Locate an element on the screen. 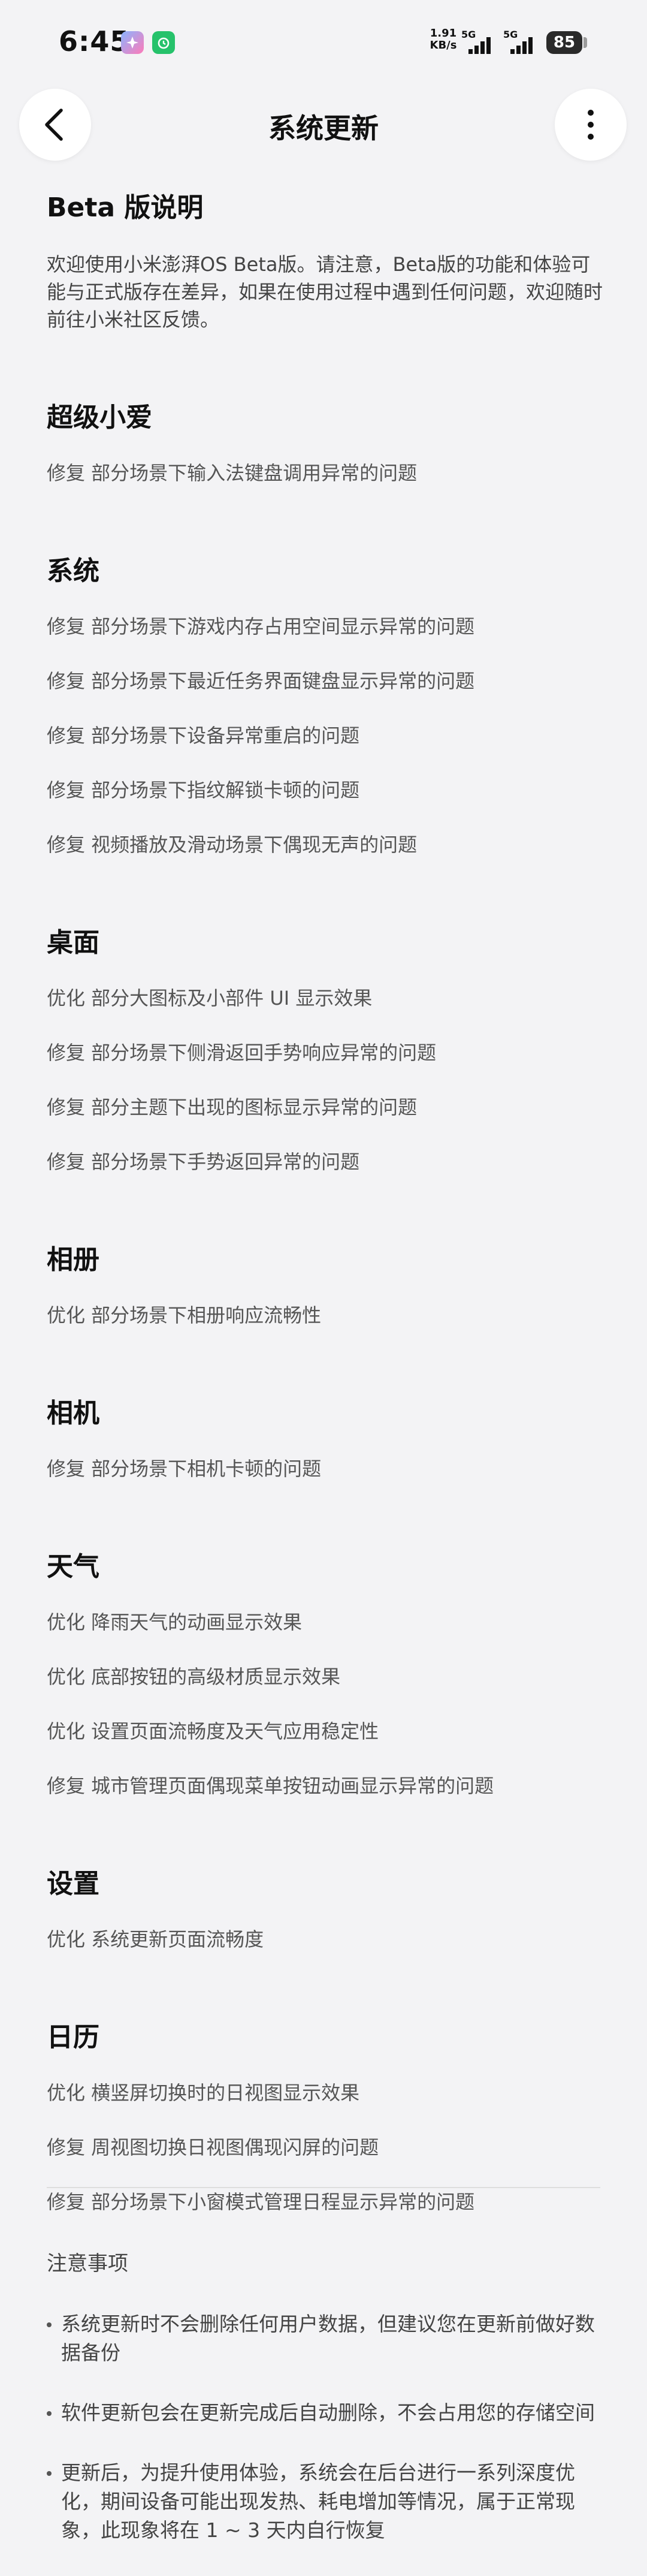  notes-title: 注意事项 is located at coordinates (87, 2264).